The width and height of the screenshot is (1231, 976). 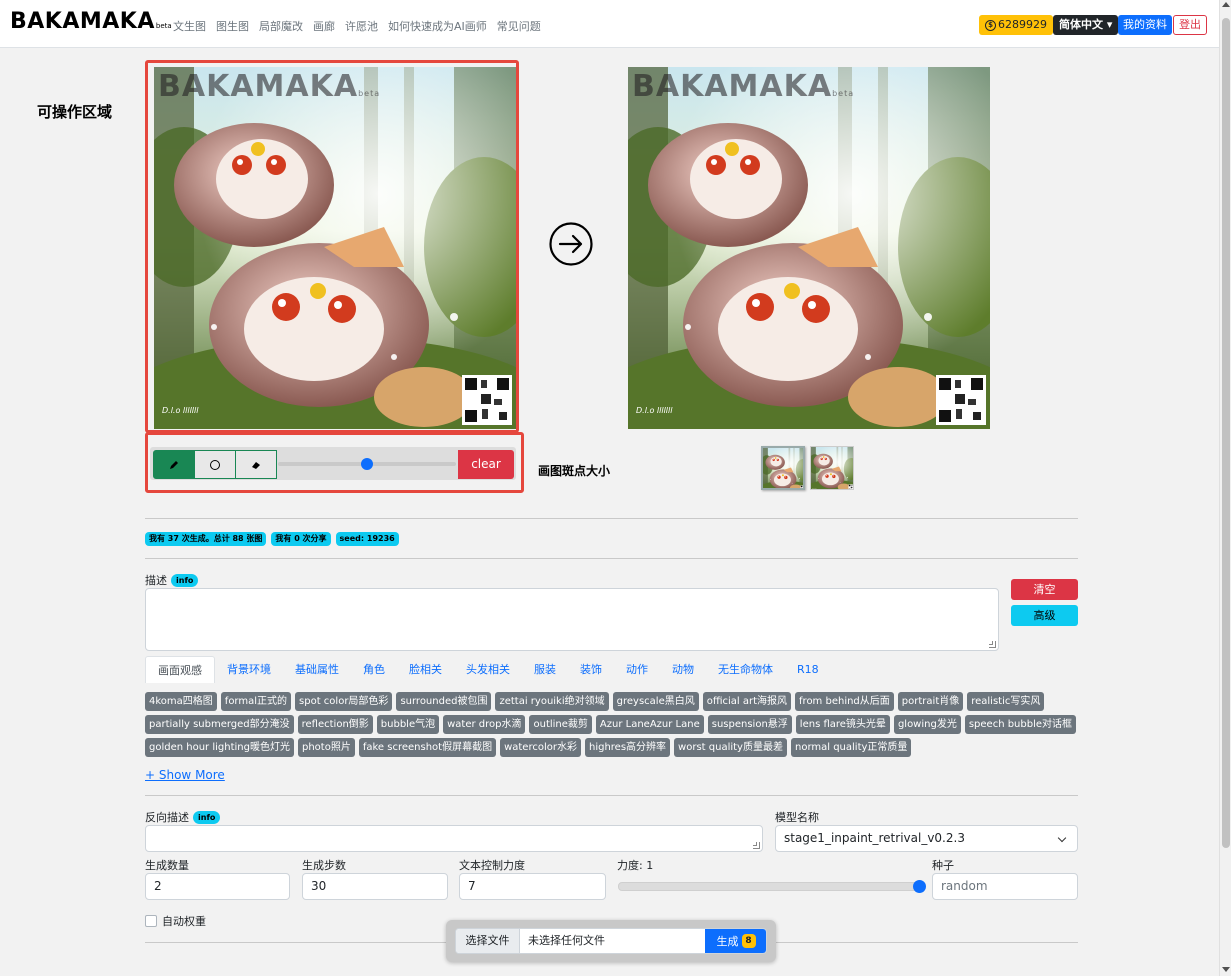 What do you see at coordinates (843, 93) in the screenshot?
I see `result-watermark-suffix: beta` at bounding box center [843, 93].